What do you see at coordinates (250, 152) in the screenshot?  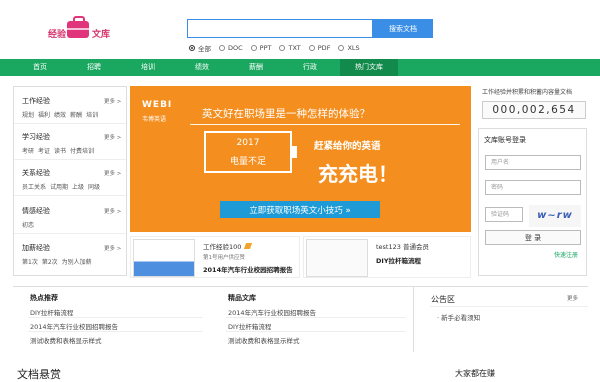 I see `battery-icon: 2017 电量不足` at bounding box center [250, 152].